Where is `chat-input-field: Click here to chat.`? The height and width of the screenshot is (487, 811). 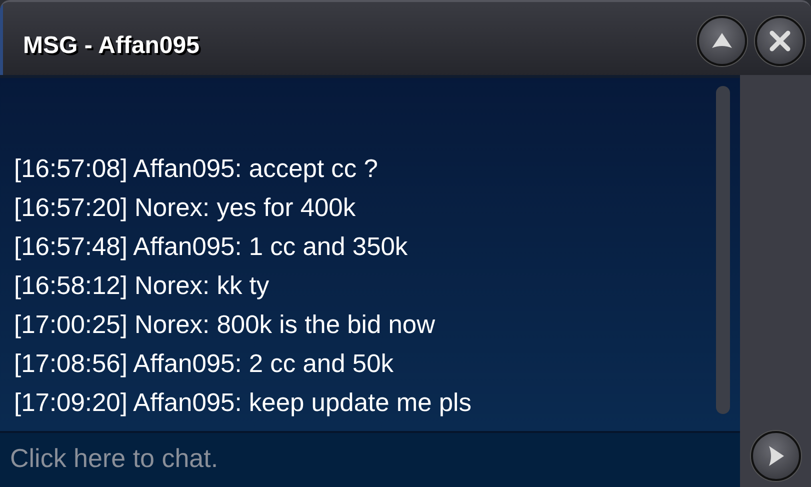 chat-input-field: Click here to chat. is located at coordinates (370, 459).